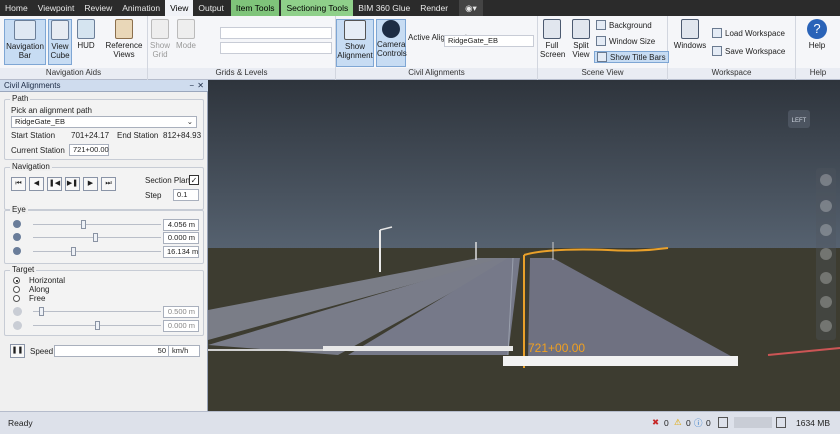 The image size is (840, 434). I want to click on look-icon, so click(826, 278).